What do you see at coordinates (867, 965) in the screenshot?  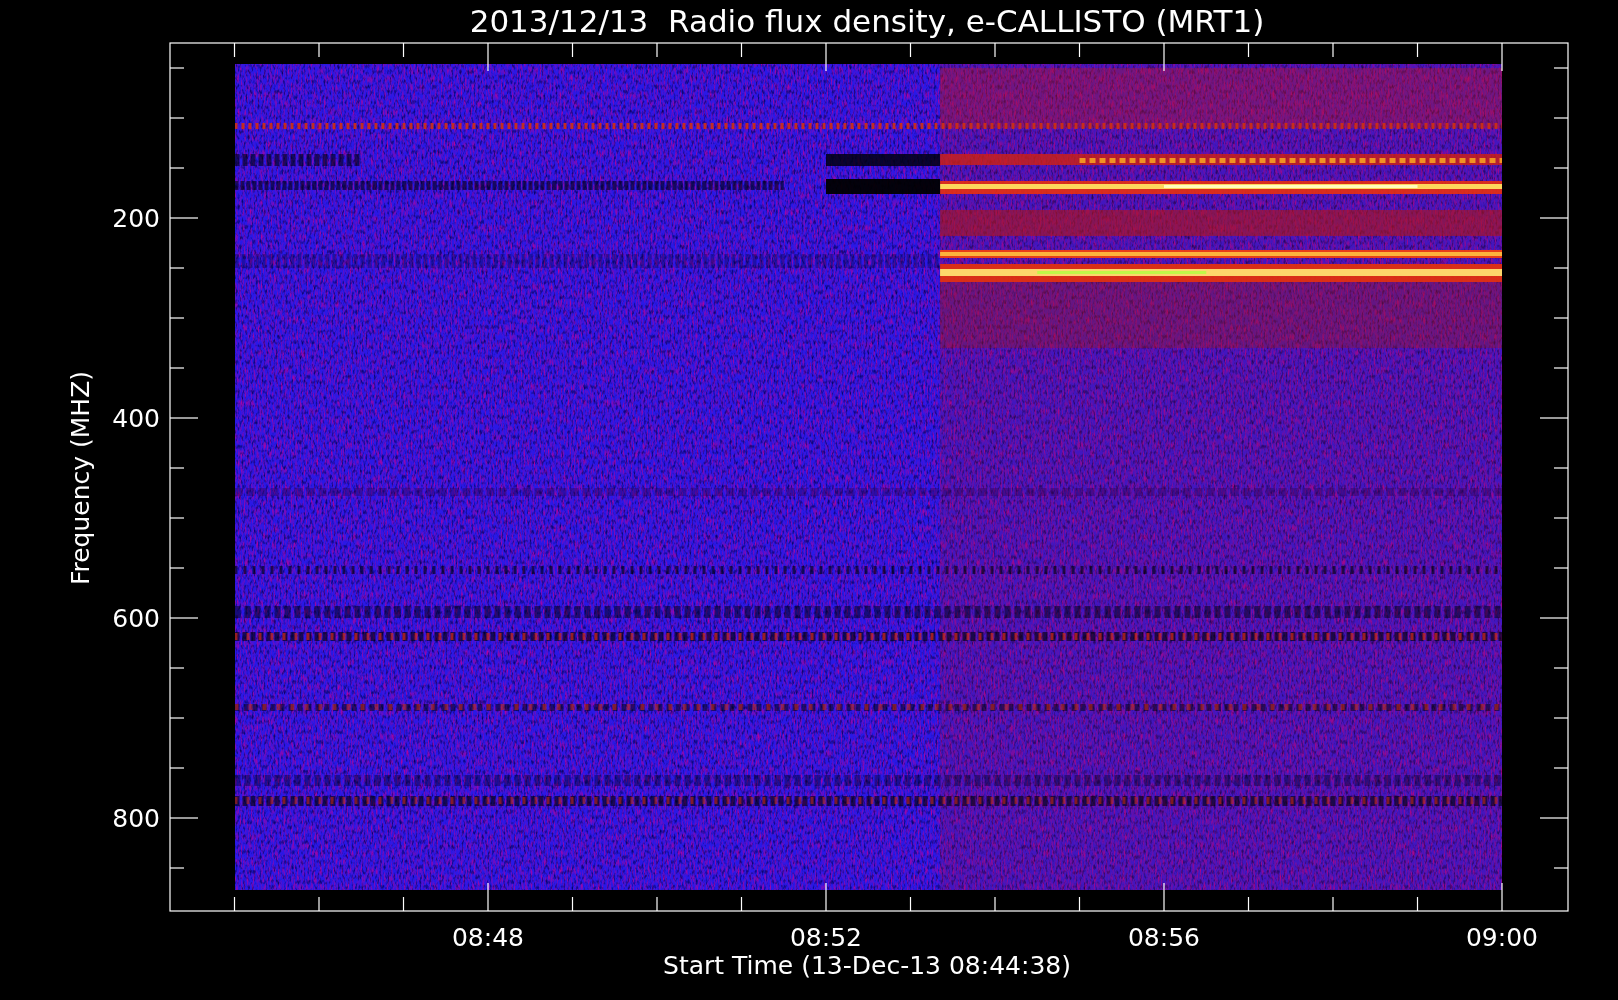 I see `axis-title: Start Time (13-Dec-13 08:44:38)` at bounding box center [867, 965].